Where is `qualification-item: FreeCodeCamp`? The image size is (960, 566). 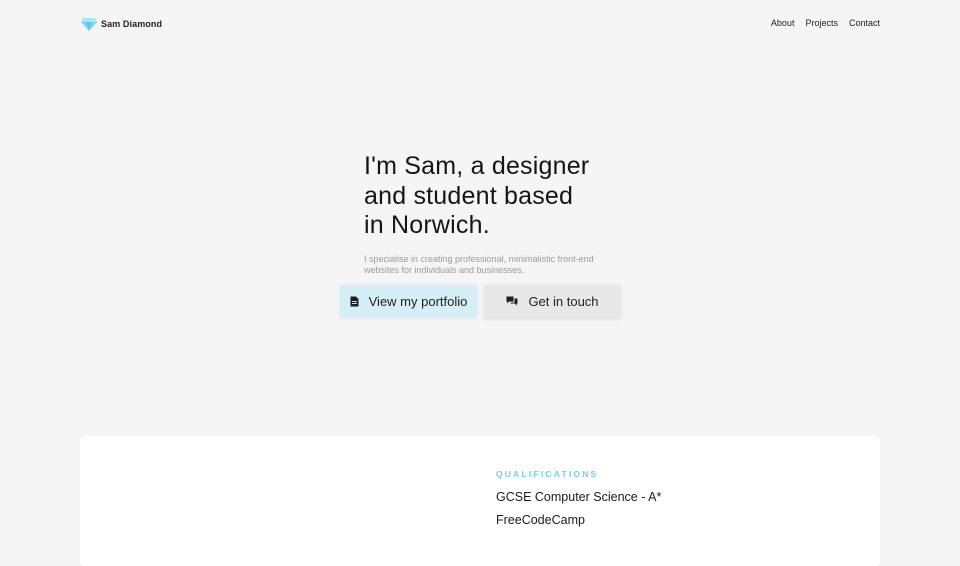 qualification-item: FreeCodeCamp is located at coordinates (540, 519).